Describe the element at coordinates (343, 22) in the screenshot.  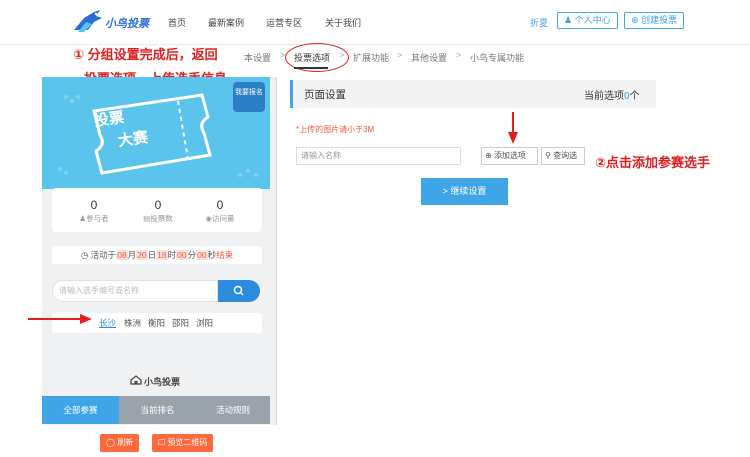
I see `nav-about: 关于我们` at that location.